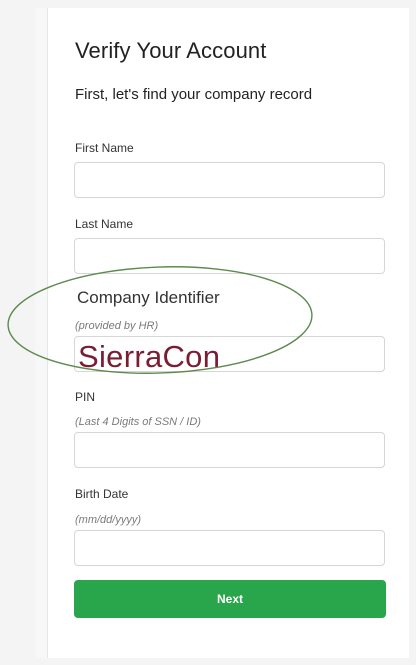 Image resolution: width=416 pixels, height=665 pixels. I want to click on page-subtitle: First, let's find your company record, so click(194, 94).